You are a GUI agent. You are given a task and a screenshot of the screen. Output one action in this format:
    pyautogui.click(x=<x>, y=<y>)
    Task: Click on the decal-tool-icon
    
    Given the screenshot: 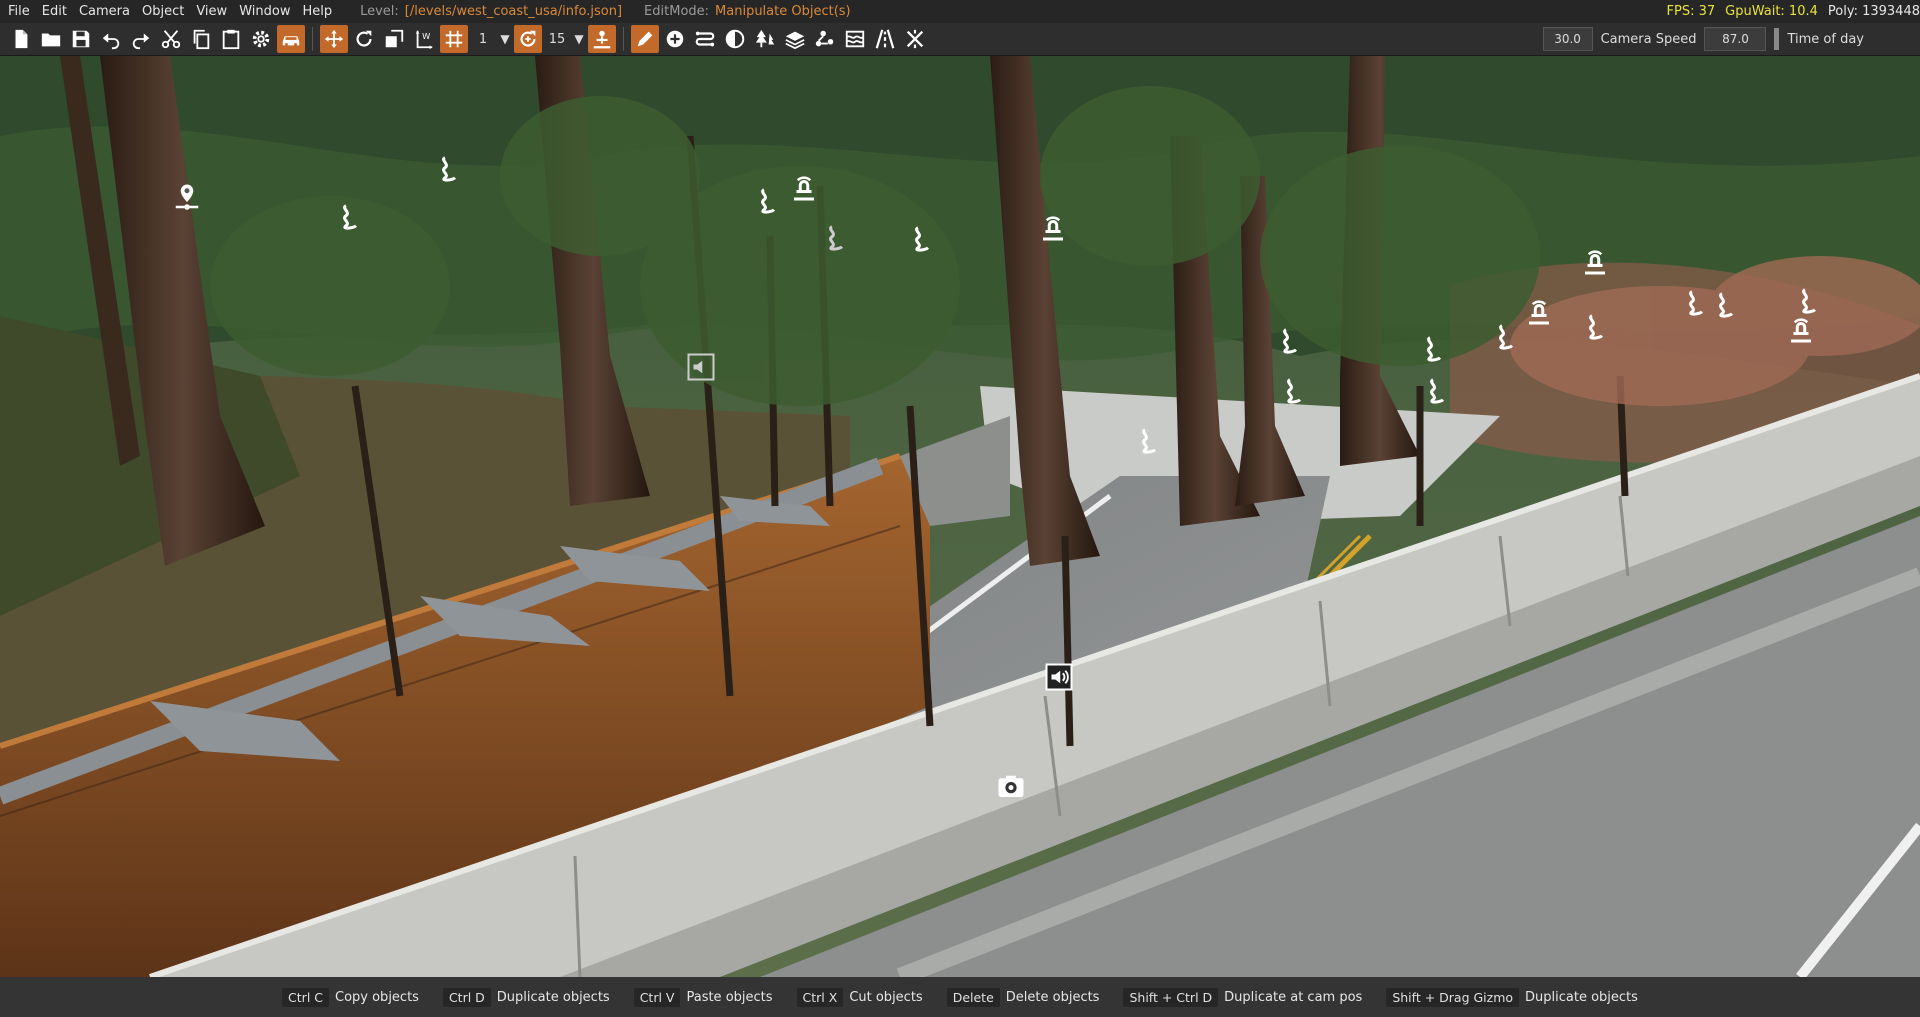 What is the action you would take?
    pyautogui.click(x=735, y=39)
    